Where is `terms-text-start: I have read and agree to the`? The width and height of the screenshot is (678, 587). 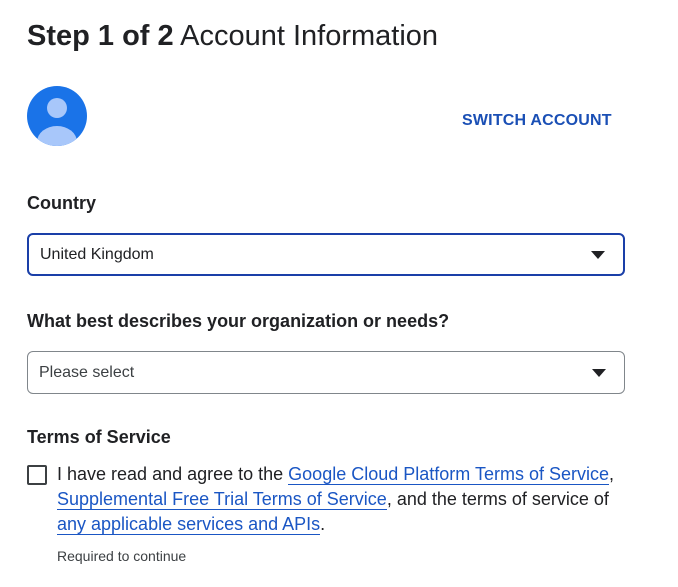
terms-text-start: I have read and agree to the is located at coordinates (173, 474).